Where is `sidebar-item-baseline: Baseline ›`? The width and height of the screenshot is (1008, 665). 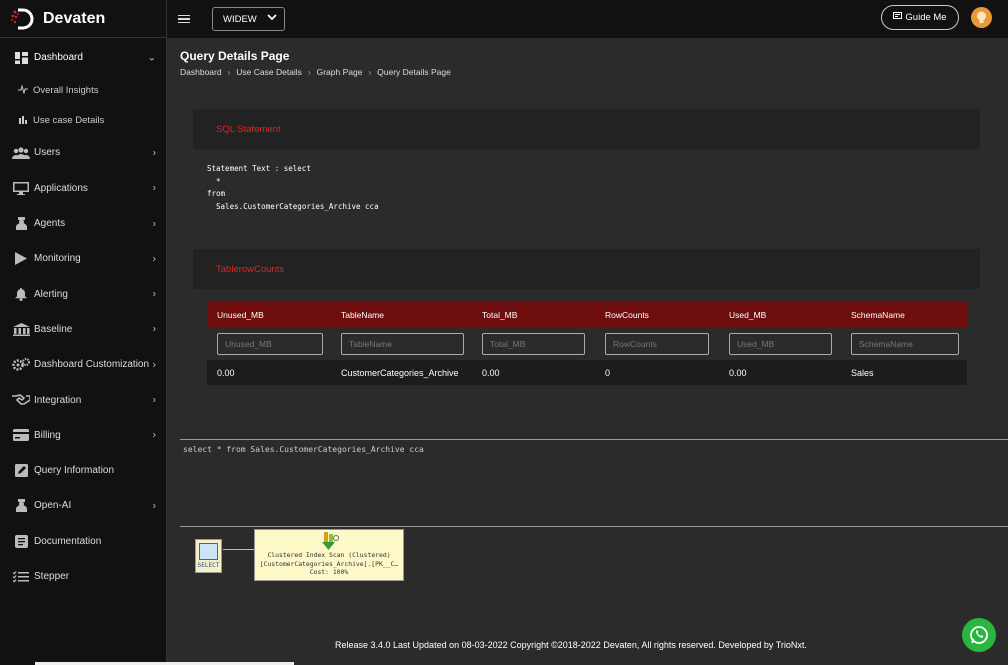 sidebar-item-baseline: Baseline › is located at coordinates (83, 329).